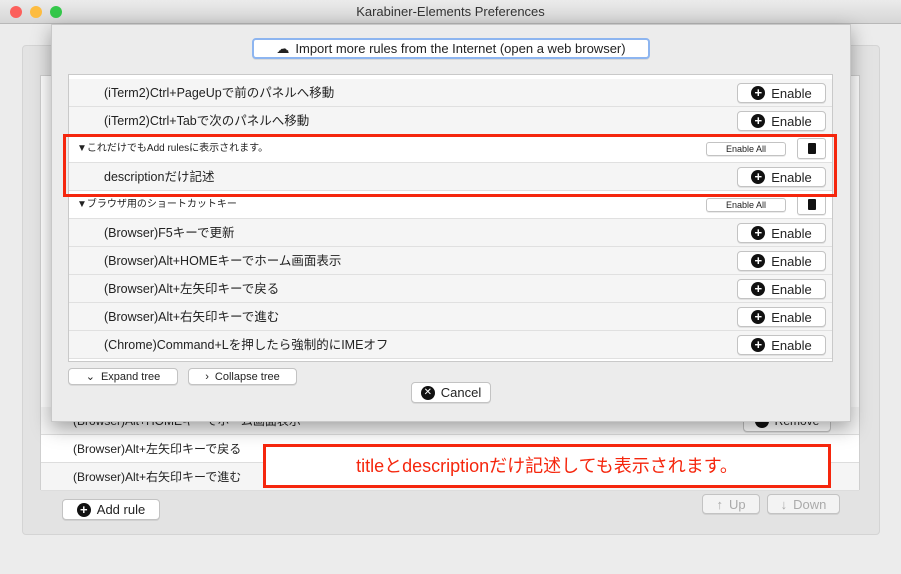 Image resolution: width=901 pixels, height=574 pixels. Describe the element at coordinates (36, 12) in the screenshot. I see `minimize-window-button` at that location.